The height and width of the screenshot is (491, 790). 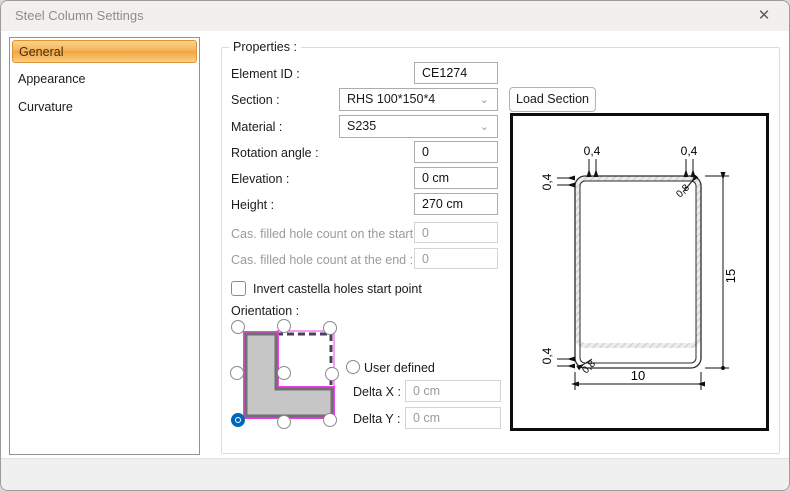 What do you see at coordinates (377, 419) in the screenshot?
I see `delta-y-label: Delta Y :` at bounding box center [377, 419].